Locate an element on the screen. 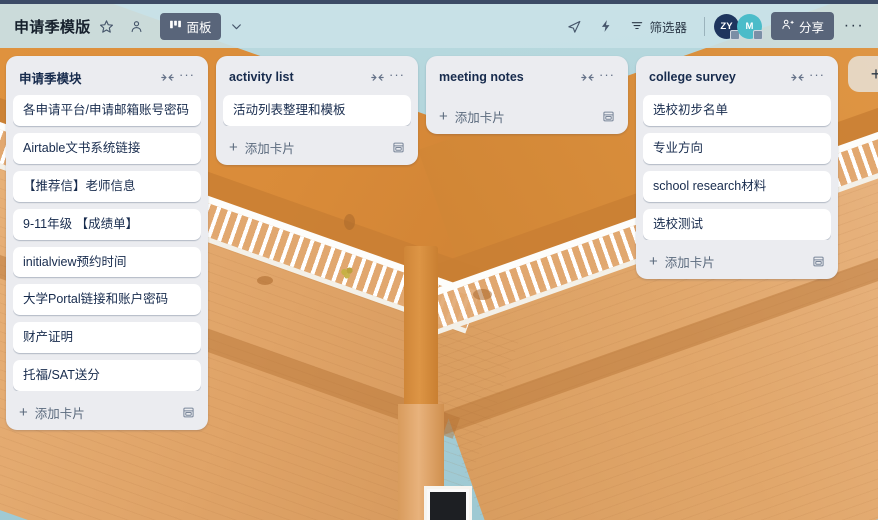 This screenshot has height=520, width=878. list-header: meeting notes ··· is located at coordinates (527, 79).